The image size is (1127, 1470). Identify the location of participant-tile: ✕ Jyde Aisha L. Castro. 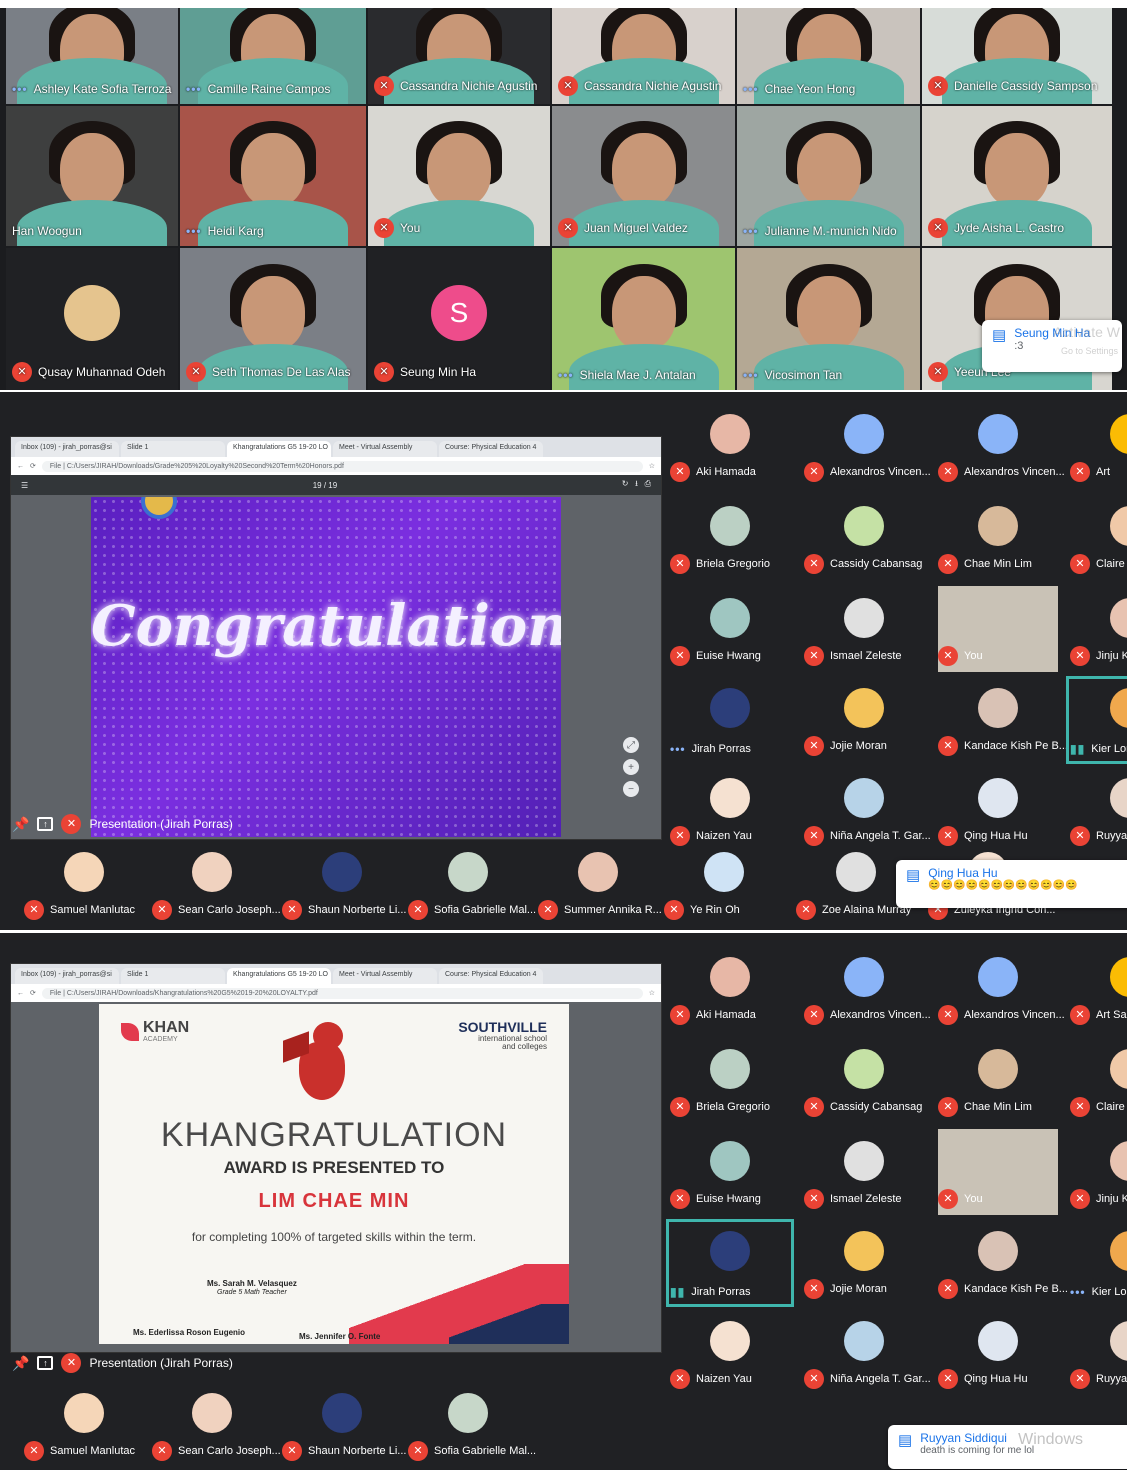
(1017, 176).